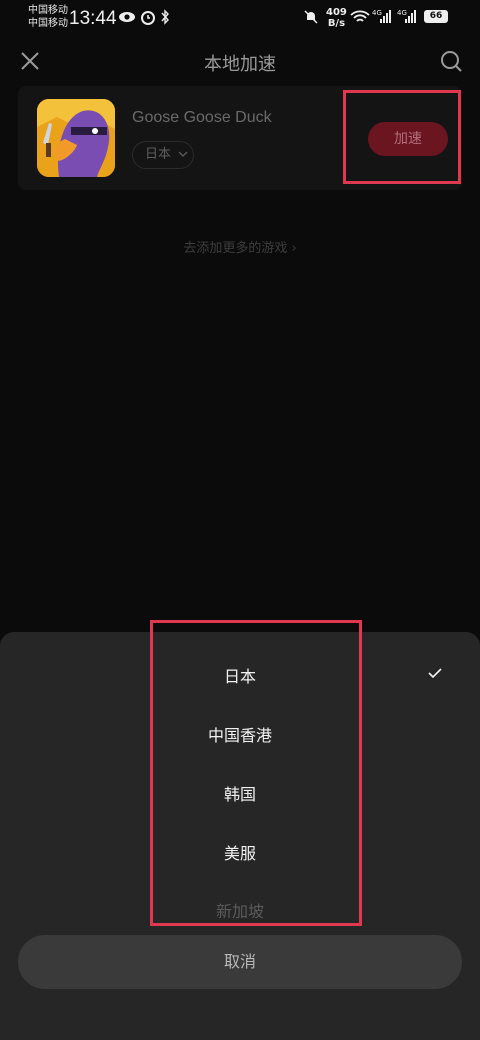 Image resolution: width=480 pixels, height=1040 pixels. I want to click on add-more-games-link: 去添加更多的游戏 ›, so click(240, 246).